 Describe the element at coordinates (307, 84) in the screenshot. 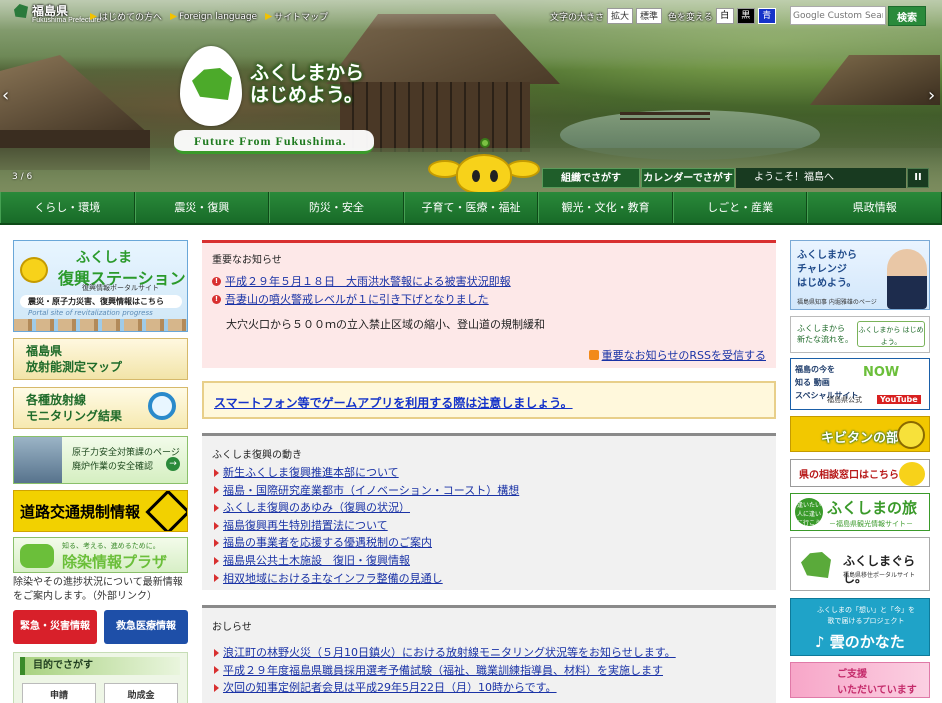

I see `slogan-text: ふくしまから はじめよう。` at that location.